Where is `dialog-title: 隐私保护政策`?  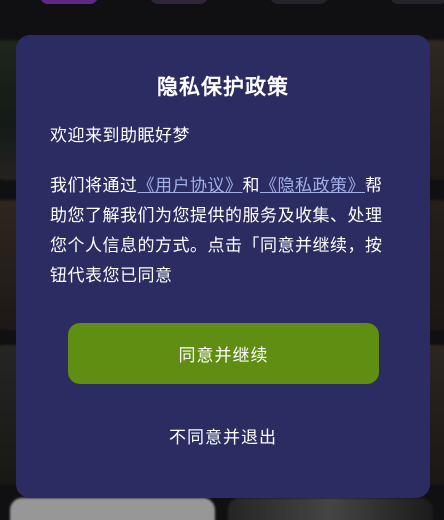
dialog-title: 隐私保护政策 is located at coordinates (223, 87).